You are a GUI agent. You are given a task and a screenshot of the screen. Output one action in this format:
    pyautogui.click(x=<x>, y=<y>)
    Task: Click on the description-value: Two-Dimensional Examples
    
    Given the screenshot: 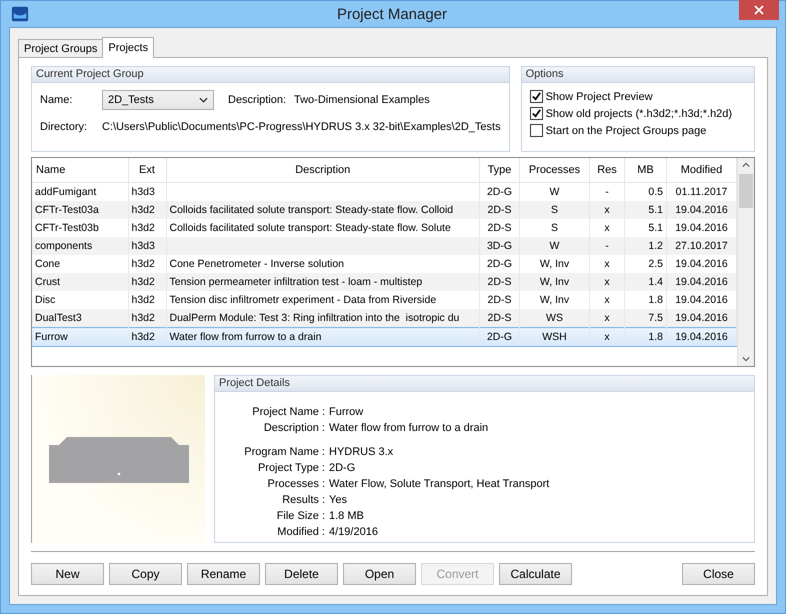 What is the action you would take?
    pyautogui.click(x=362, y=100)
    